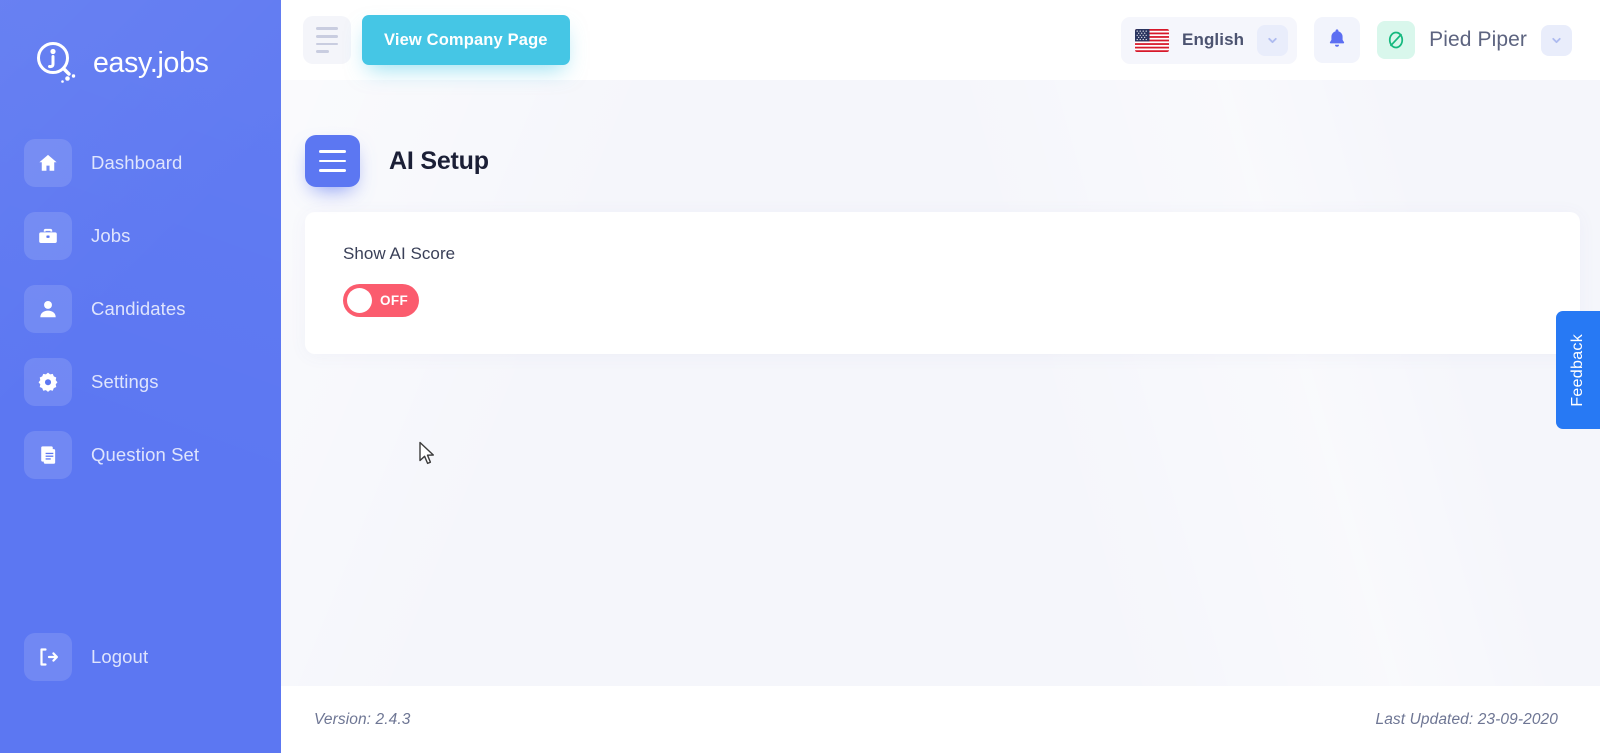 This screenshot has width=1600, height=753. I want to click on sidebar-item-settings: Settings, so click(140, 381).